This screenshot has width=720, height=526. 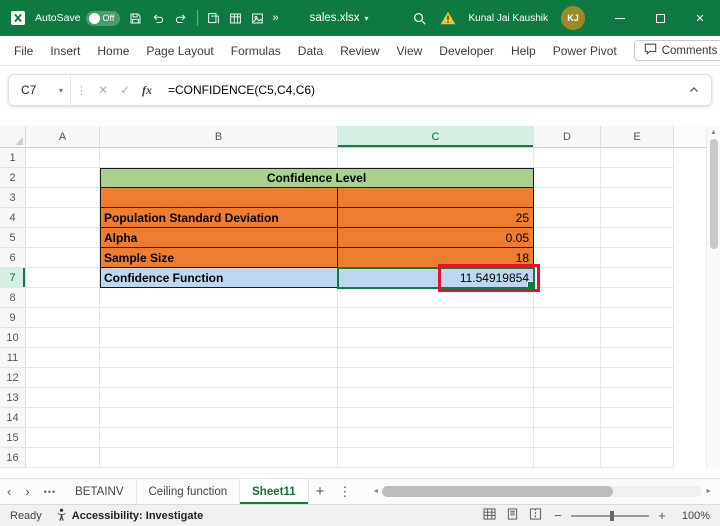 What do you see at coordinates (637, 258) in the screenshot?
I see `cell-E6` at bounding box center [637, 258].